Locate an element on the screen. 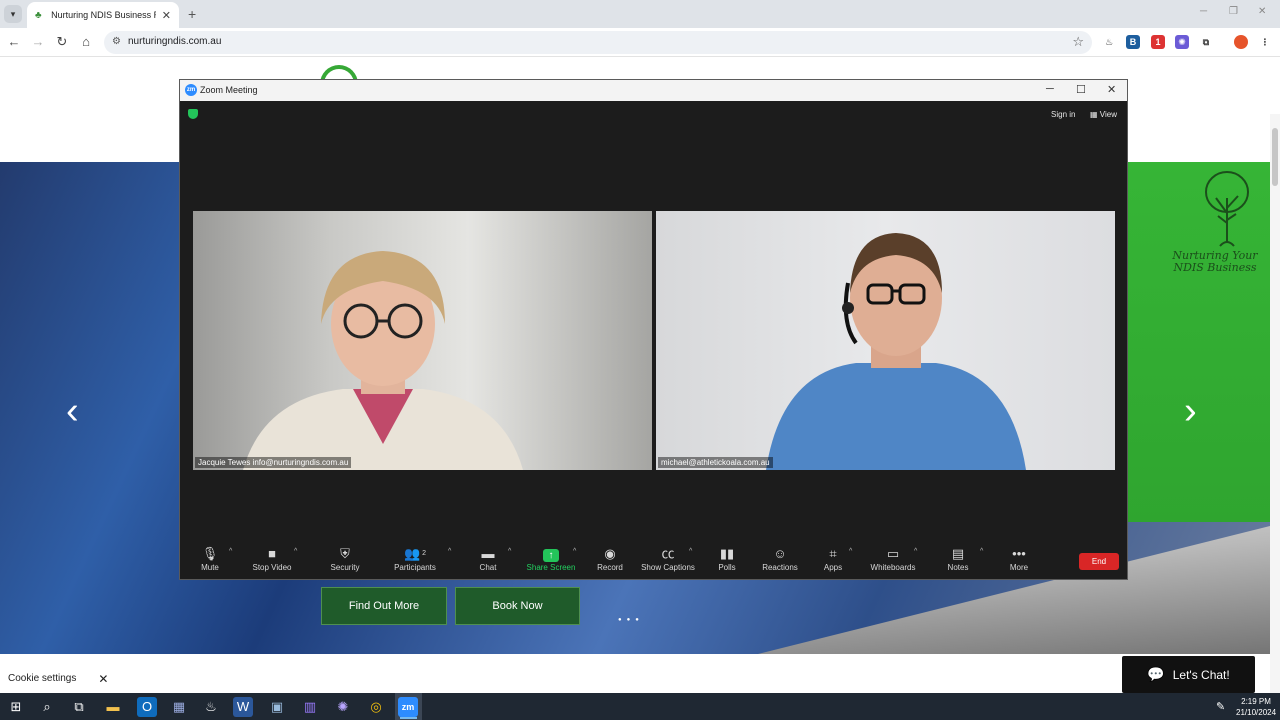 This screenshot has height=720, width=1280. more-button: ••• More is located at coordinates (1019, 562).